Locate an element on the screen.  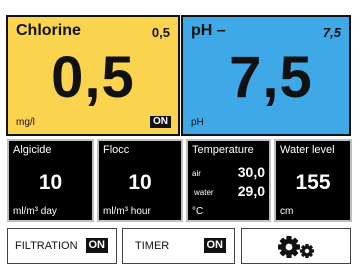
timer-label: TIMER is located at coordinates (152, 246).